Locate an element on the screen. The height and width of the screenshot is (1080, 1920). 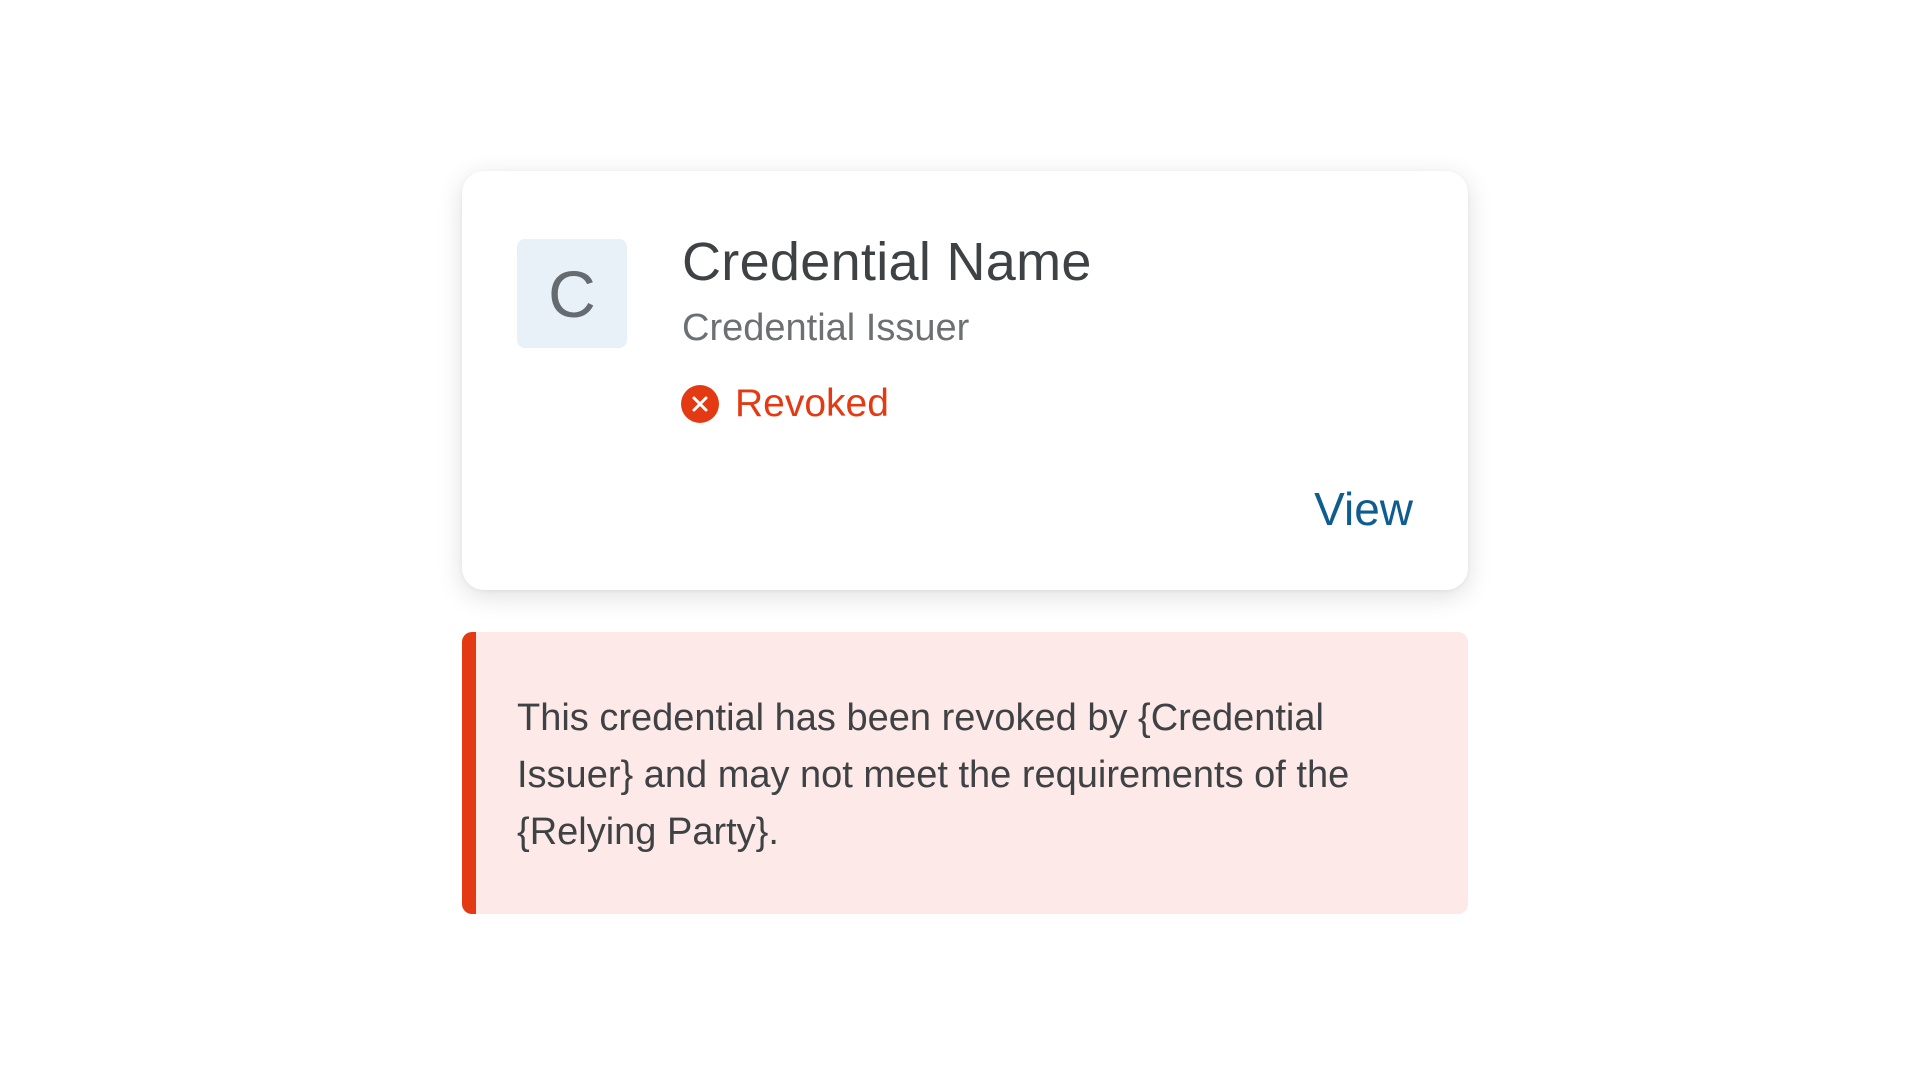
view-link: View is located at coordinates (1363, 509).